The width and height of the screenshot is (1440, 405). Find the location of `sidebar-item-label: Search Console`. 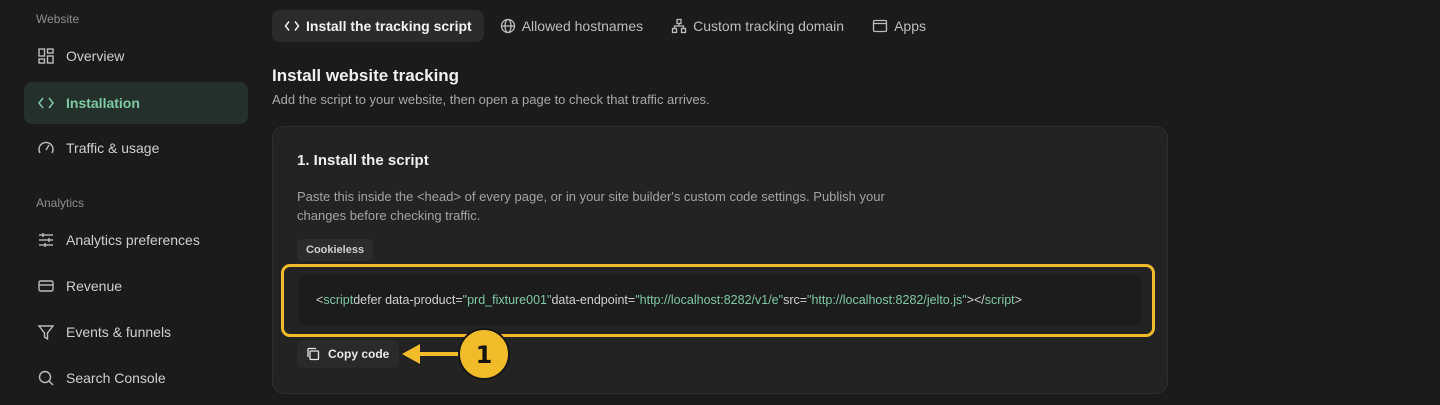

sidebar-item-label: Search Console is located at coordinates (116, 378).